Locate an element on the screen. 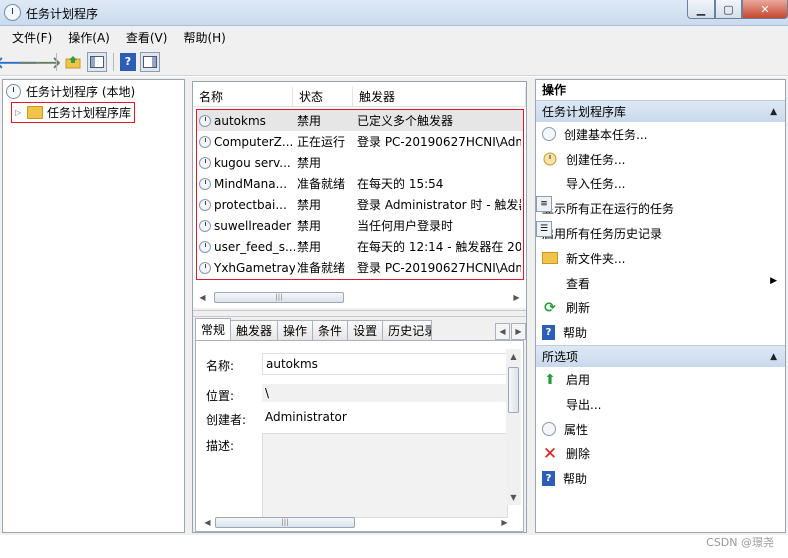 This screenshot has width=788, height=558. maximize-button: ▢ is located at coordinates (728, 9).